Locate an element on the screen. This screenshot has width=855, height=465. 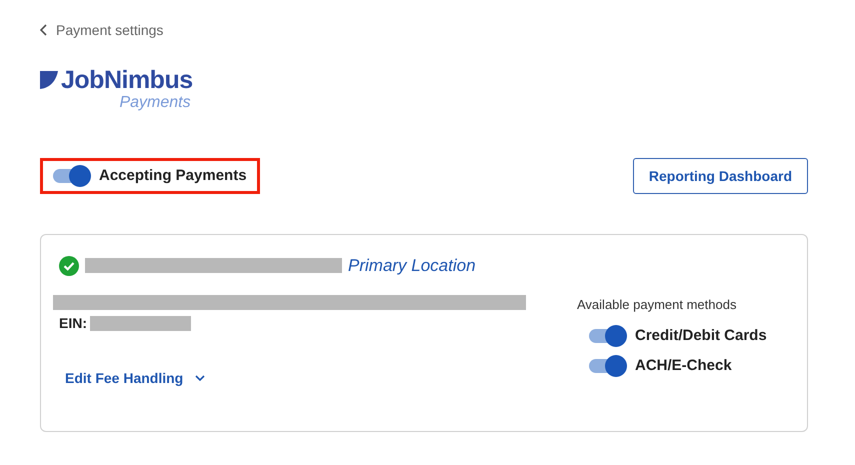
ein-label: EIN: is located at coordinates (73, 323).